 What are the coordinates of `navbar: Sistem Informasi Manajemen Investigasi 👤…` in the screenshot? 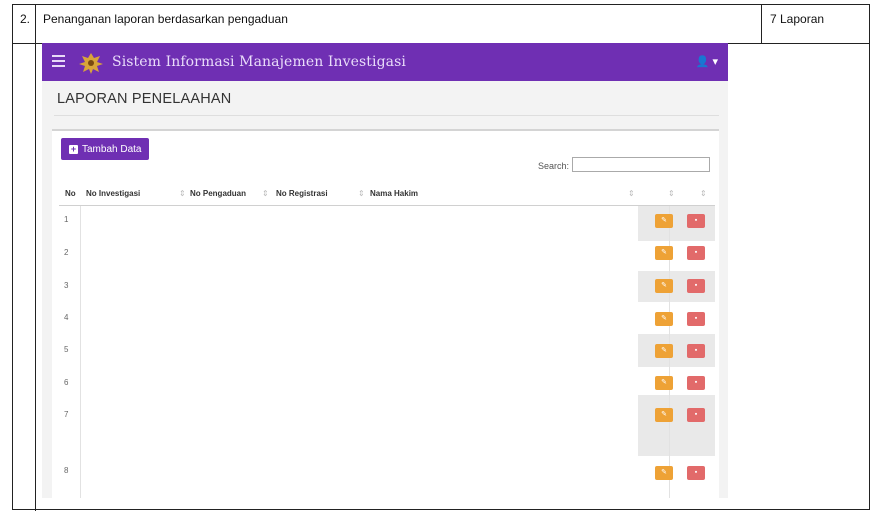 It's located at (385, 62).